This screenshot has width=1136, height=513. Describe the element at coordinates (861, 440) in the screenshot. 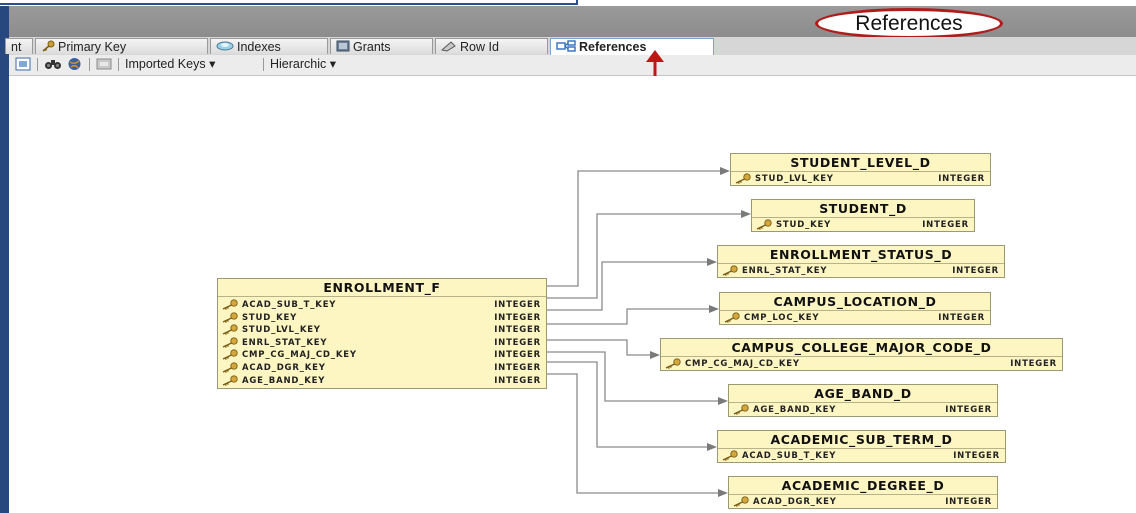

I see `entity-title: ACADEMIC_SUB_TERM_D` at that location.